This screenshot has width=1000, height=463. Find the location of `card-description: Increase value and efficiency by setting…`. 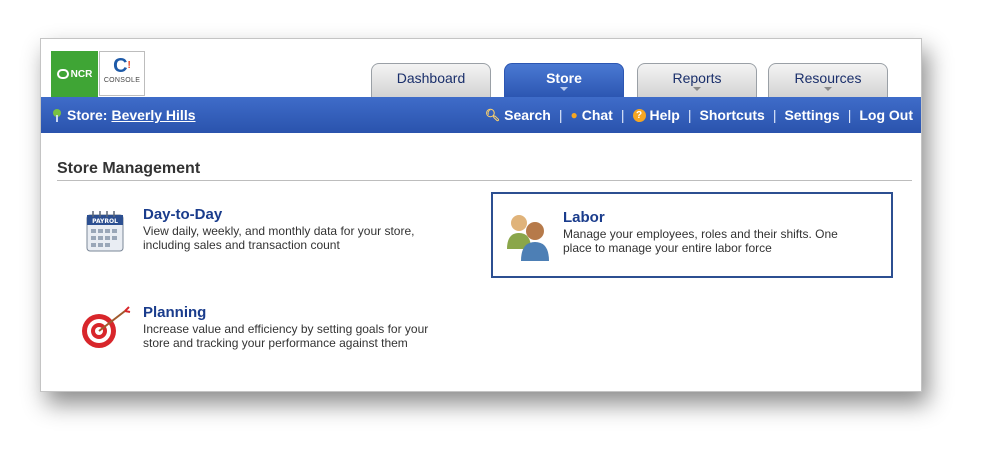

card-description: Increase value and efficiency by setting… is located at coordinates (308, 336).